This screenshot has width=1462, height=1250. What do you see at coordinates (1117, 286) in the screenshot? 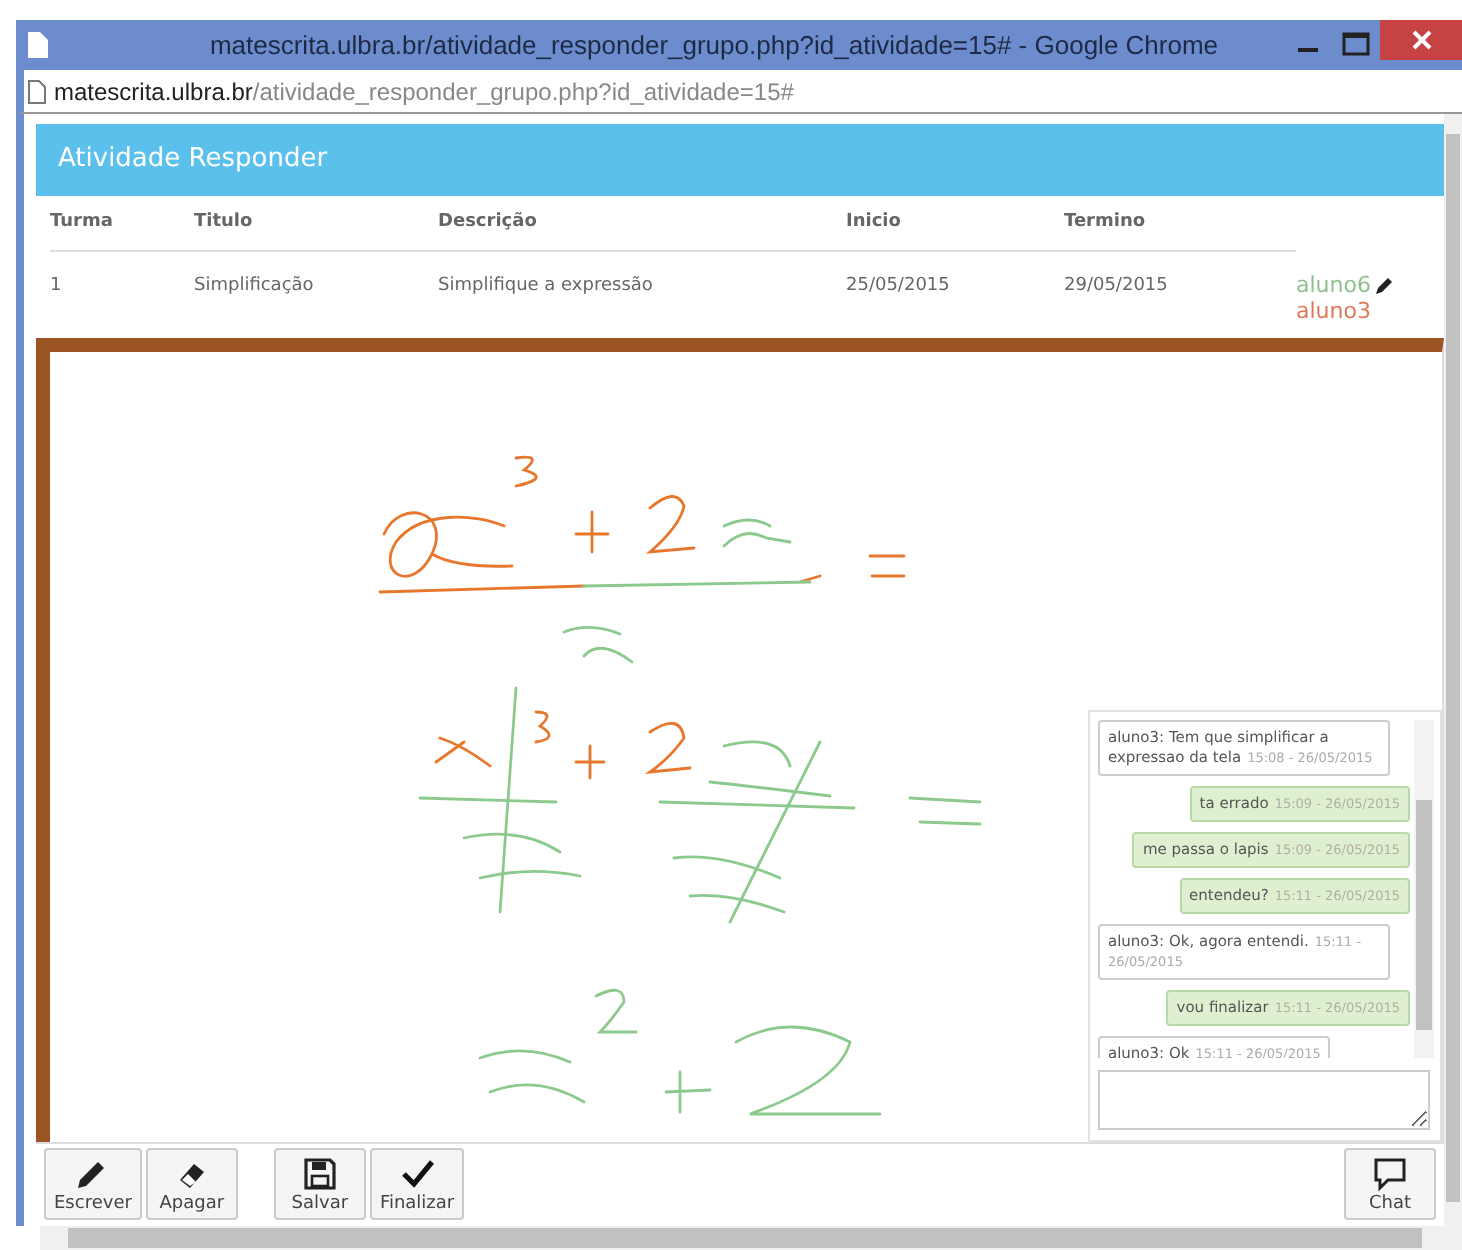
I see `table-cell-text: 29/05/2015` at bounding box center [1117, 286].